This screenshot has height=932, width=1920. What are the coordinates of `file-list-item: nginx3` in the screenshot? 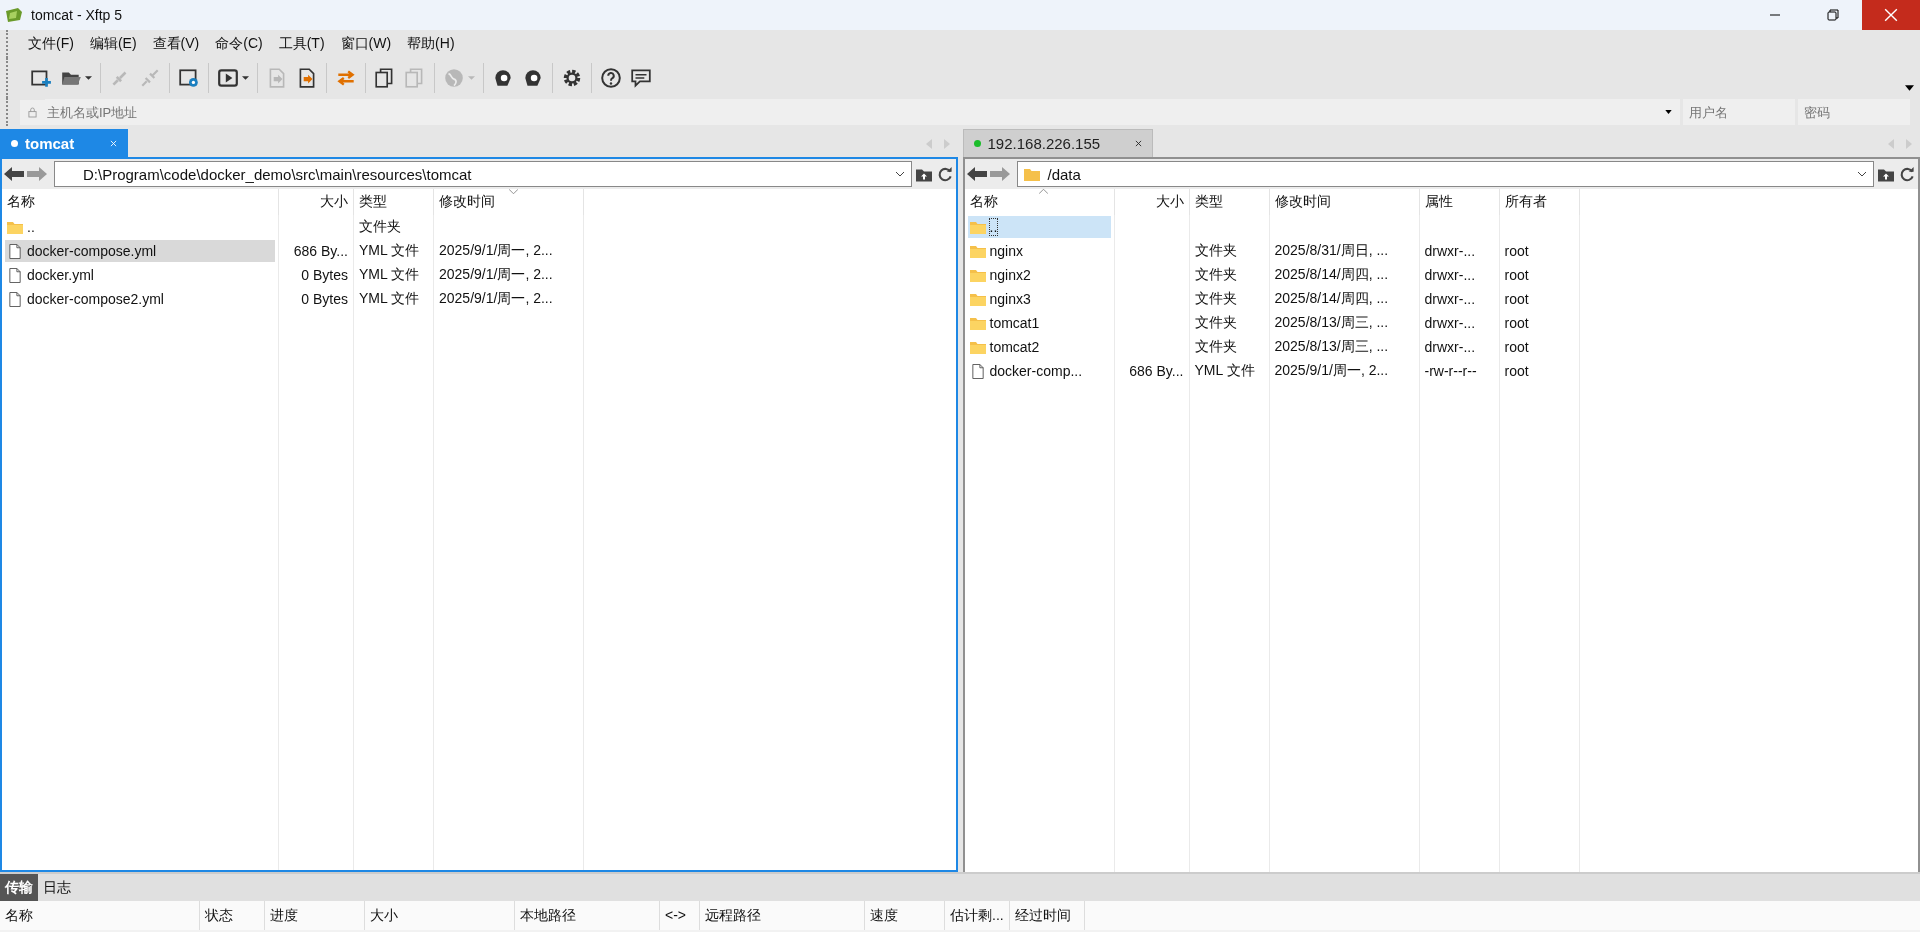 It's located at (1039, 299).